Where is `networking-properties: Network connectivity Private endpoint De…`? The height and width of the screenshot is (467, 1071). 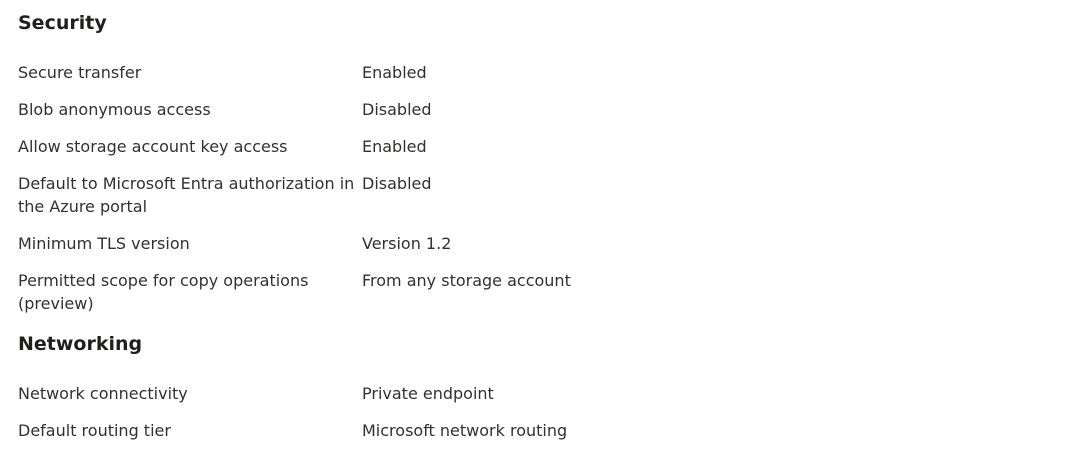 networking-properties: Network connectivity Private endpoint De… is located at coordinates (544, 412).